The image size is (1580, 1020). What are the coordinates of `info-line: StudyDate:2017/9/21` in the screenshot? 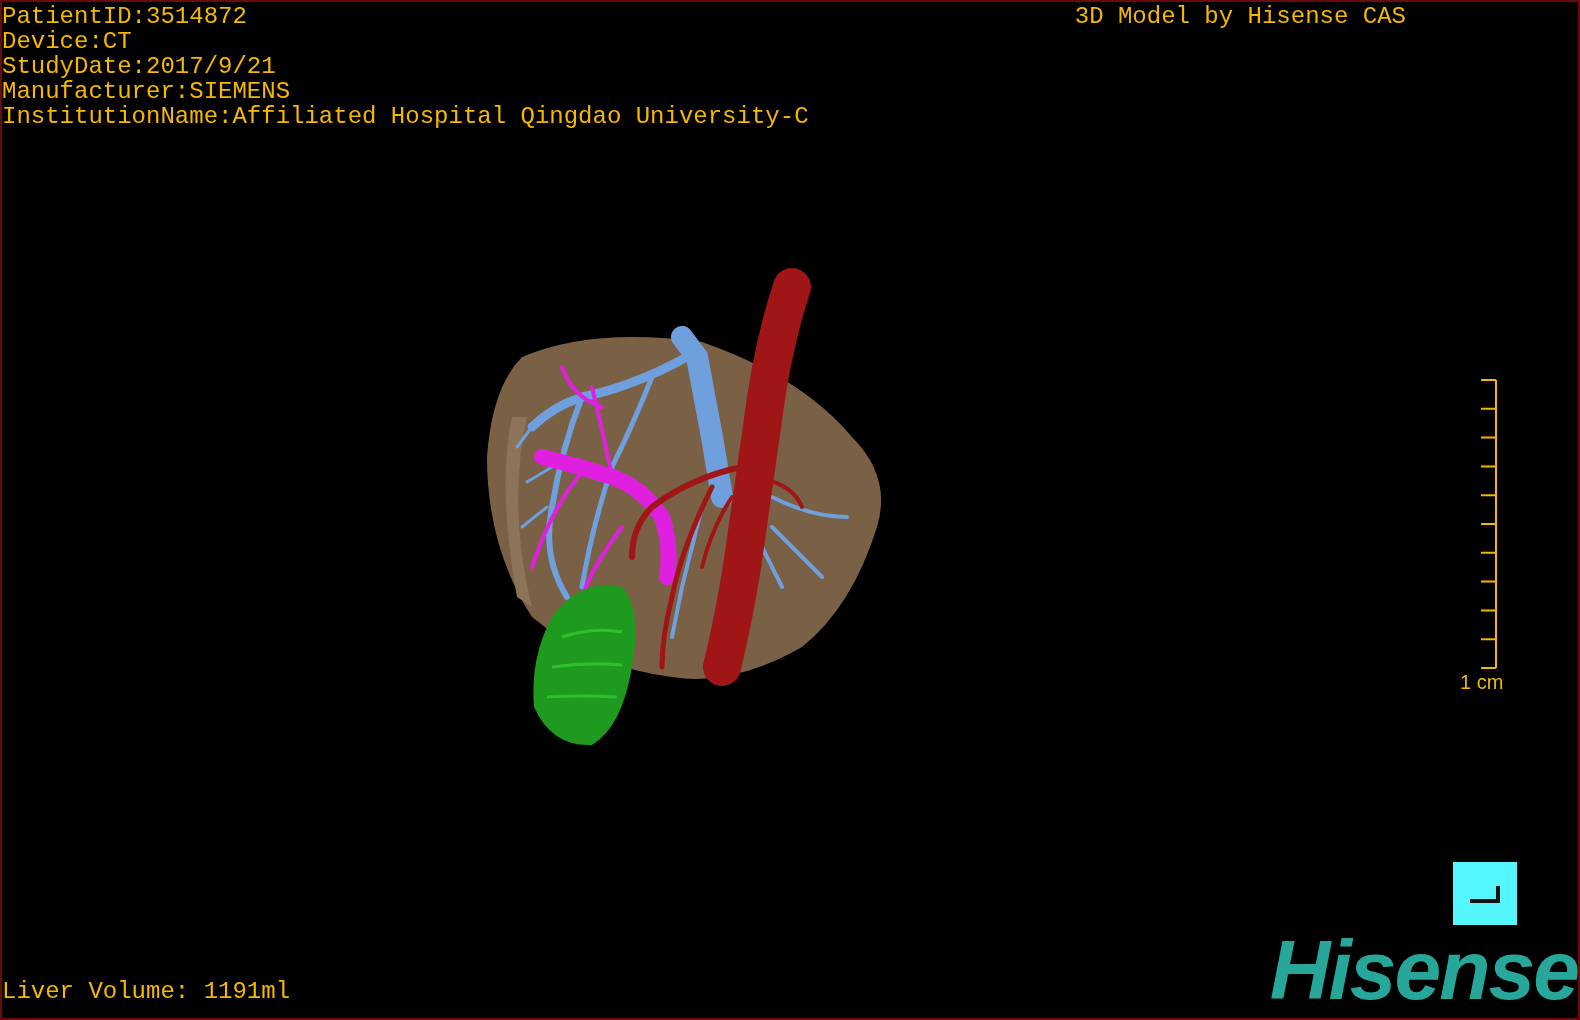 It's located at (139, 66).